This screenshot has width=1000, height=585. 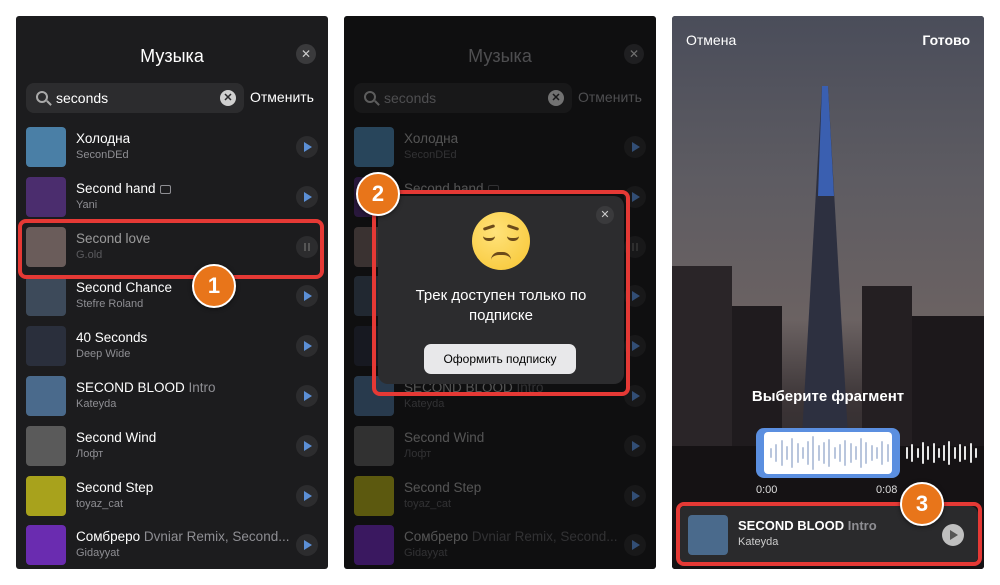 What do you see at coordinates (165, 189) in the screenshot?
I see `explicit-icon` at bounding box center [165, 189].